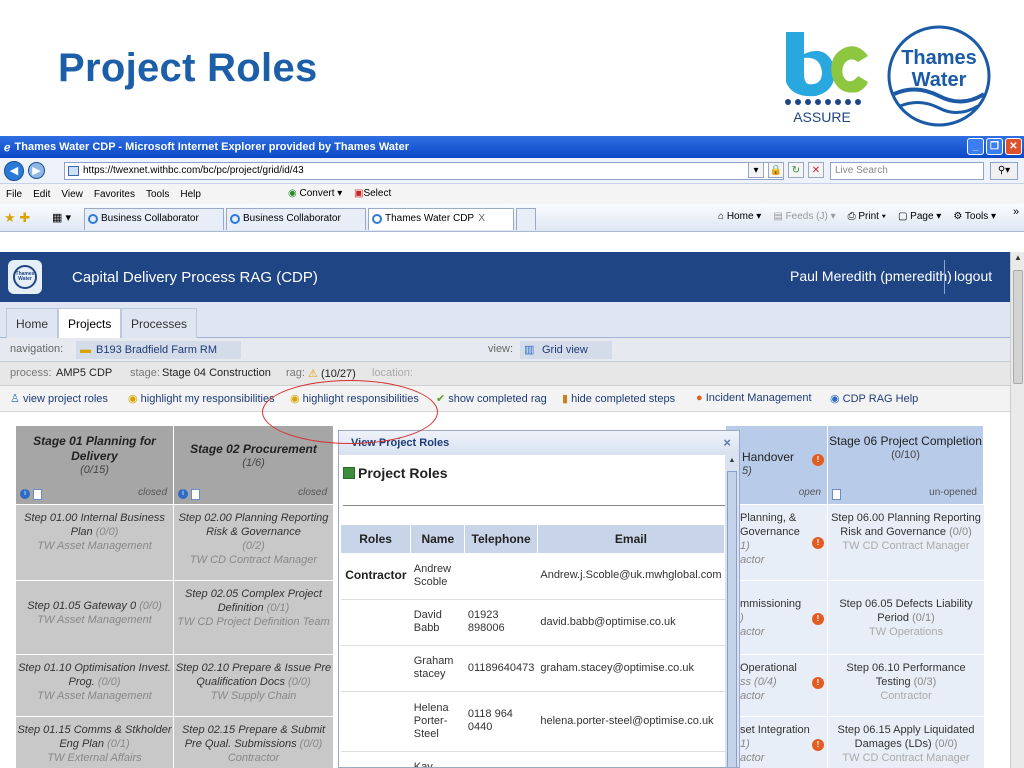  What do you see at coordinates (727, 443) in the screenshot?
I see `dialog-close-icon: ×` at bounding box center [727, 443].